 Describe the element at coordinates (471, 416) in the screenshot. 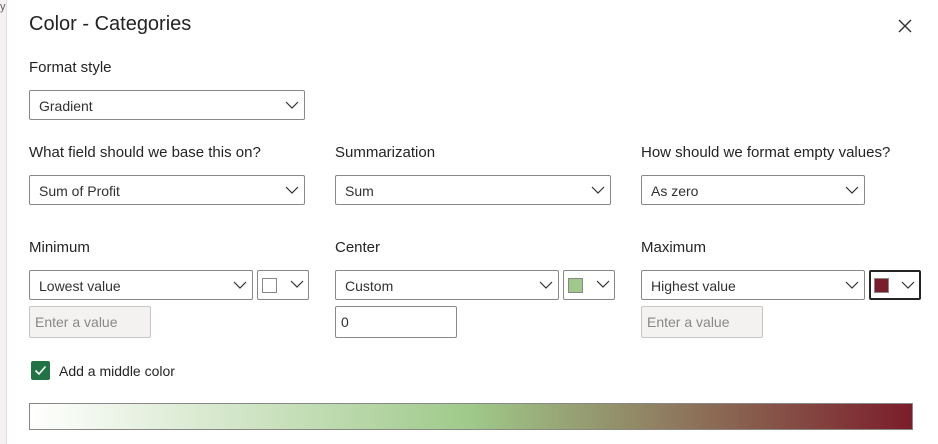

I see `gradient-preview-bar` at that location.